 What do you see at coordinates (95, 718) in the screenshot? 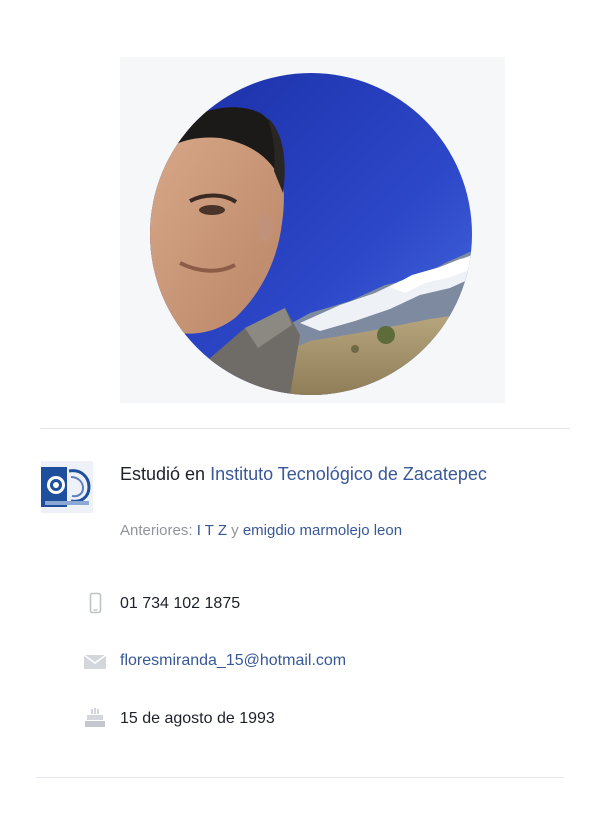
I see `cake-icon` at bounding box center [95, 718].